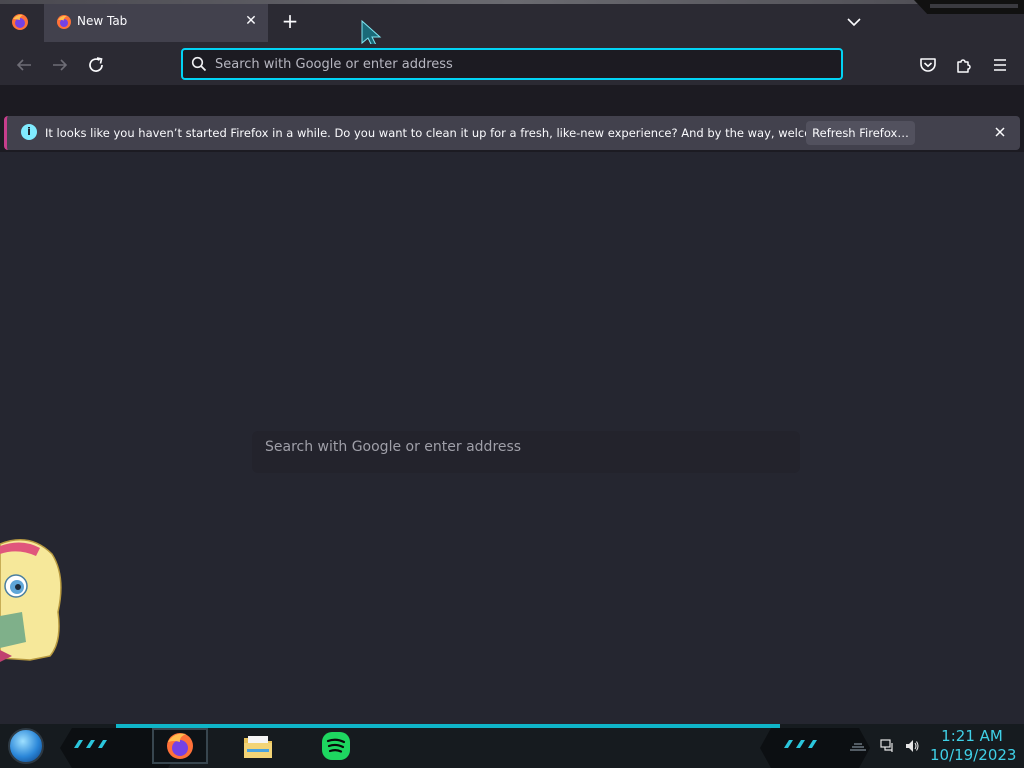 The image size is (1024, 768). I want to click on info-icon: i, so click(29, 132).